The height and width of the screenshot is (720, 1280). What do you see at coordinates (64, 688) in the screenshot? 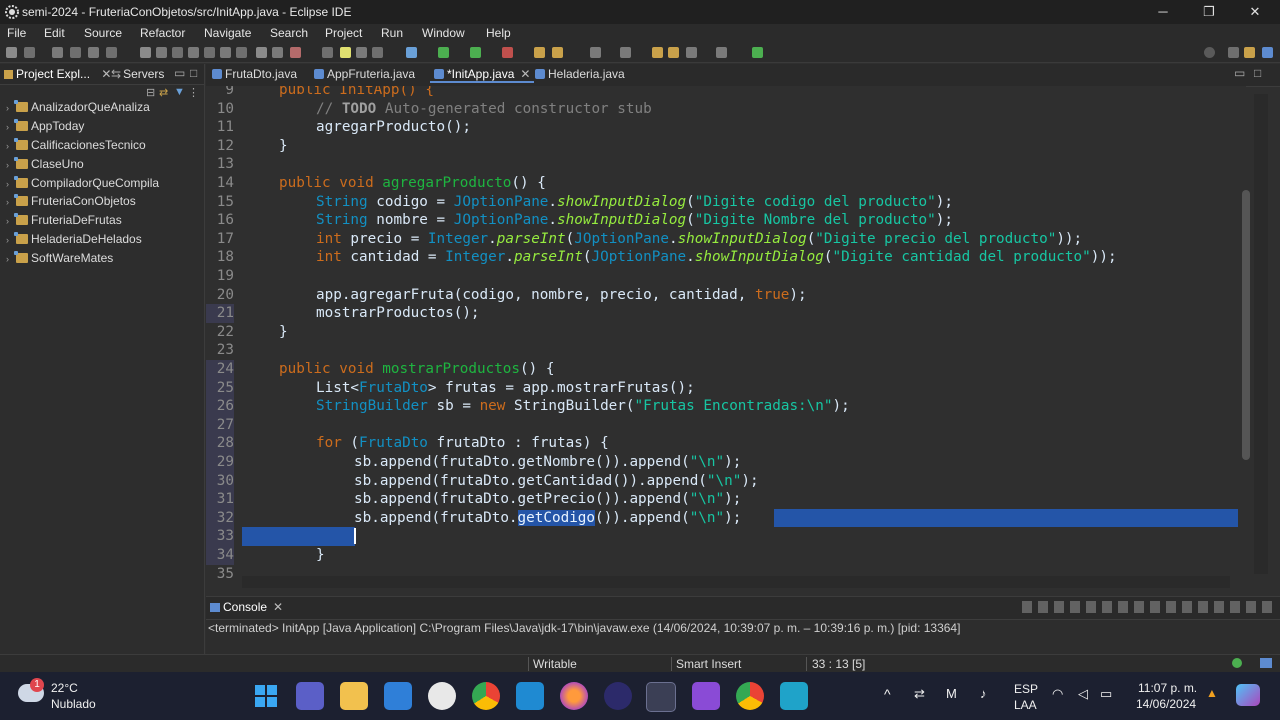
I see `weather-temperature: 22°C` at bounding box center [64, 688].